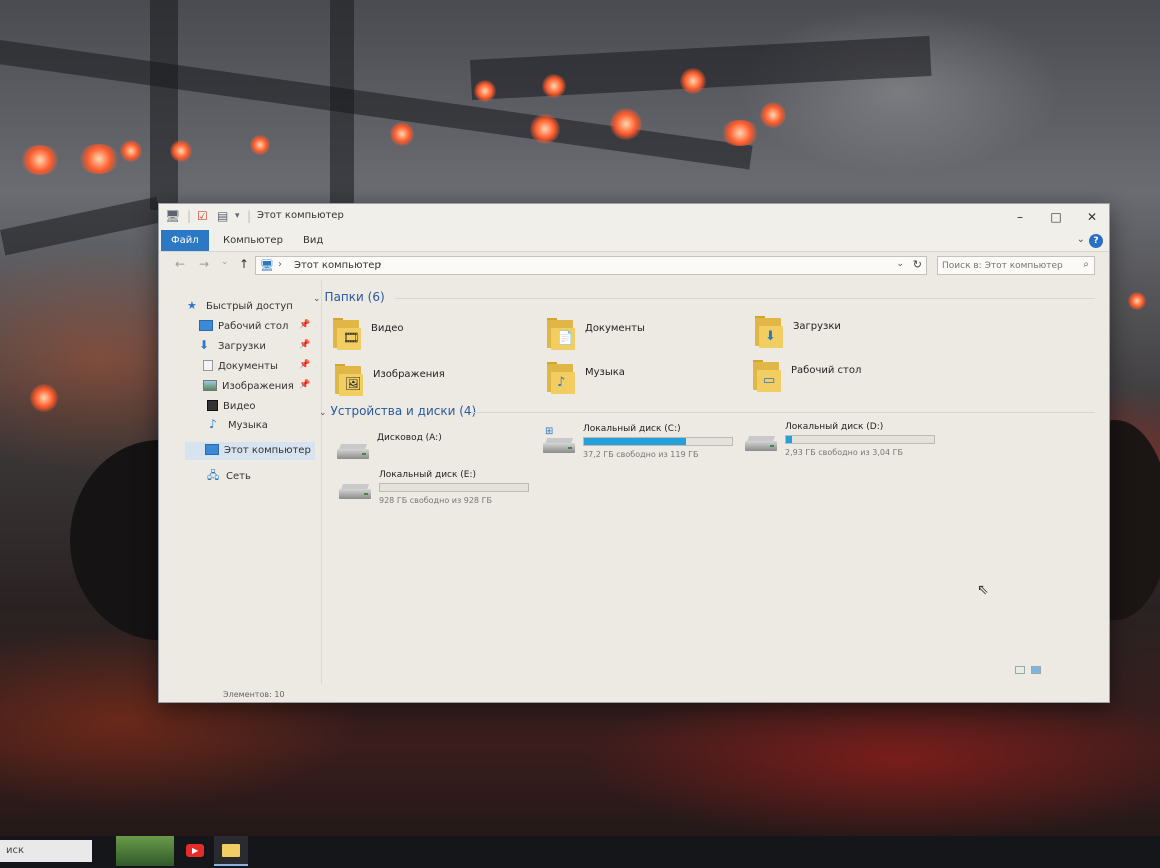 The image size is (1160, 868). What do you see at coordinates (250, 451) in the screenshot?
I see `nav-this-pc: Этот компьютер` at bounding box center [250, 451].